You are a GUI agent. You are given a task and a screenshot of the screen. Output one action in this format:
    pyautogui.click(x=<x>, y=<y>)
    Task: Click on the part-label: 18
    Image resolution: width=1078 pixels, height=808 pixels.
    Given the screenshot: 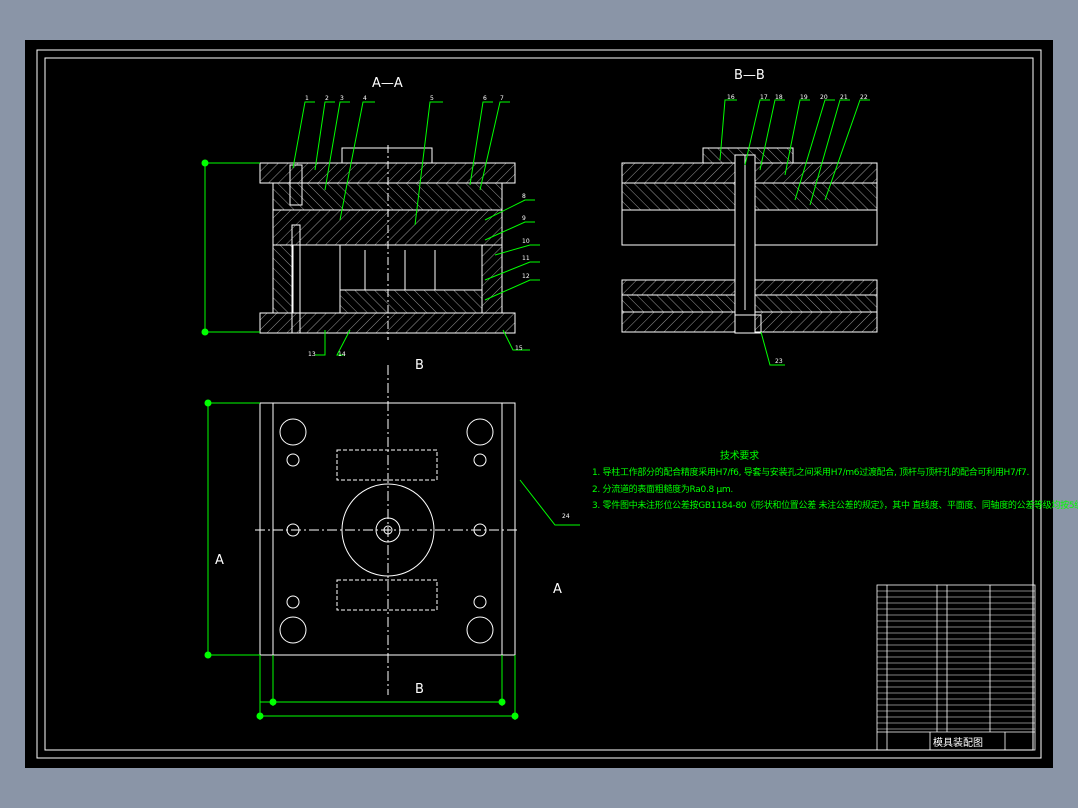 What is the action you would take?
    pyautogui.click(x=779, y=97)
    